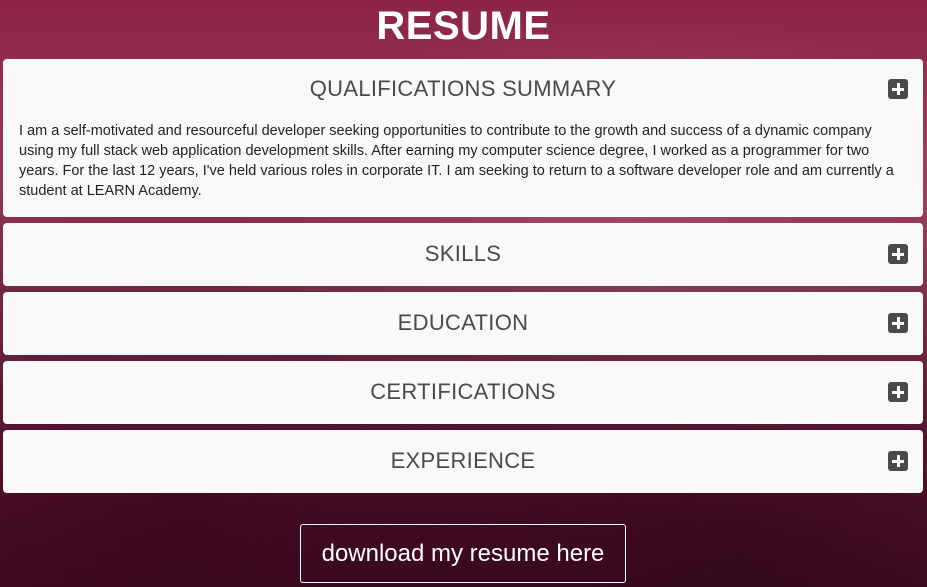  I want to click on certifications-panel: CERTIFICATIONS, so click(463, 392).